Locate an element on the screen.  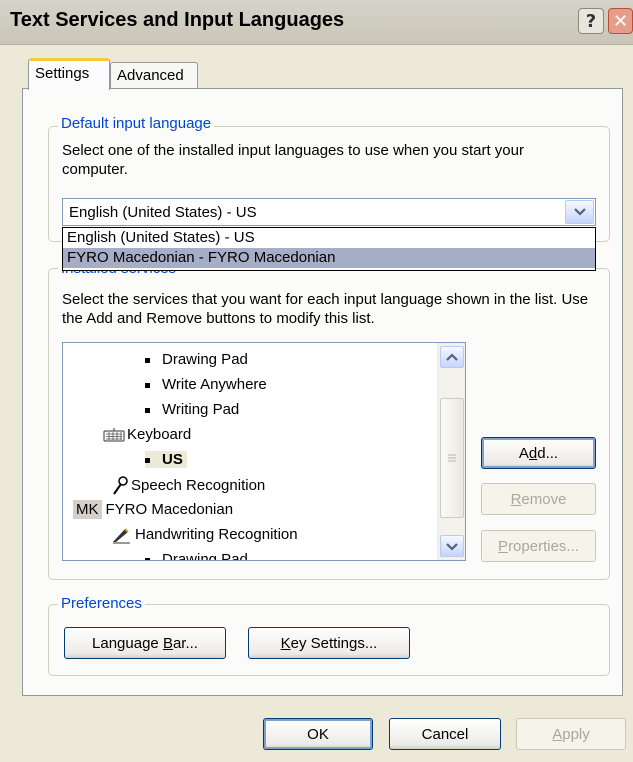
list-item-speech: Speech Recognition is located at coordinates (188, 486).